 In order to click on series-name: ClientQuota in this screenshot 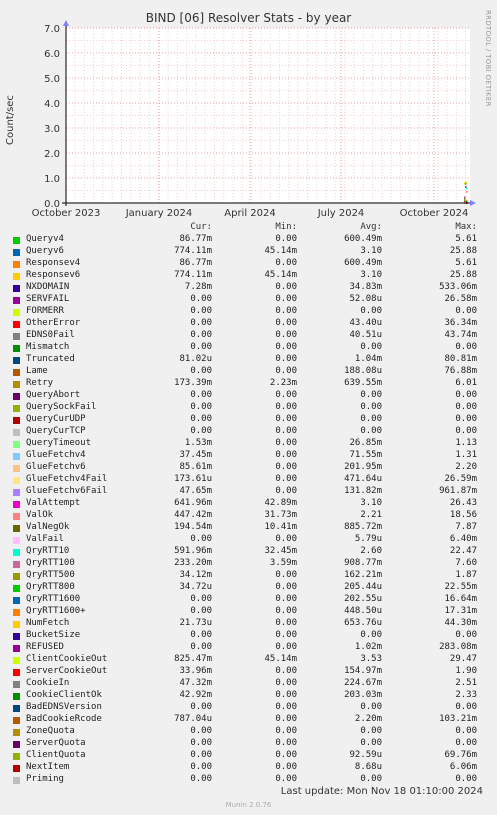, I will do `click(56, 755)`.